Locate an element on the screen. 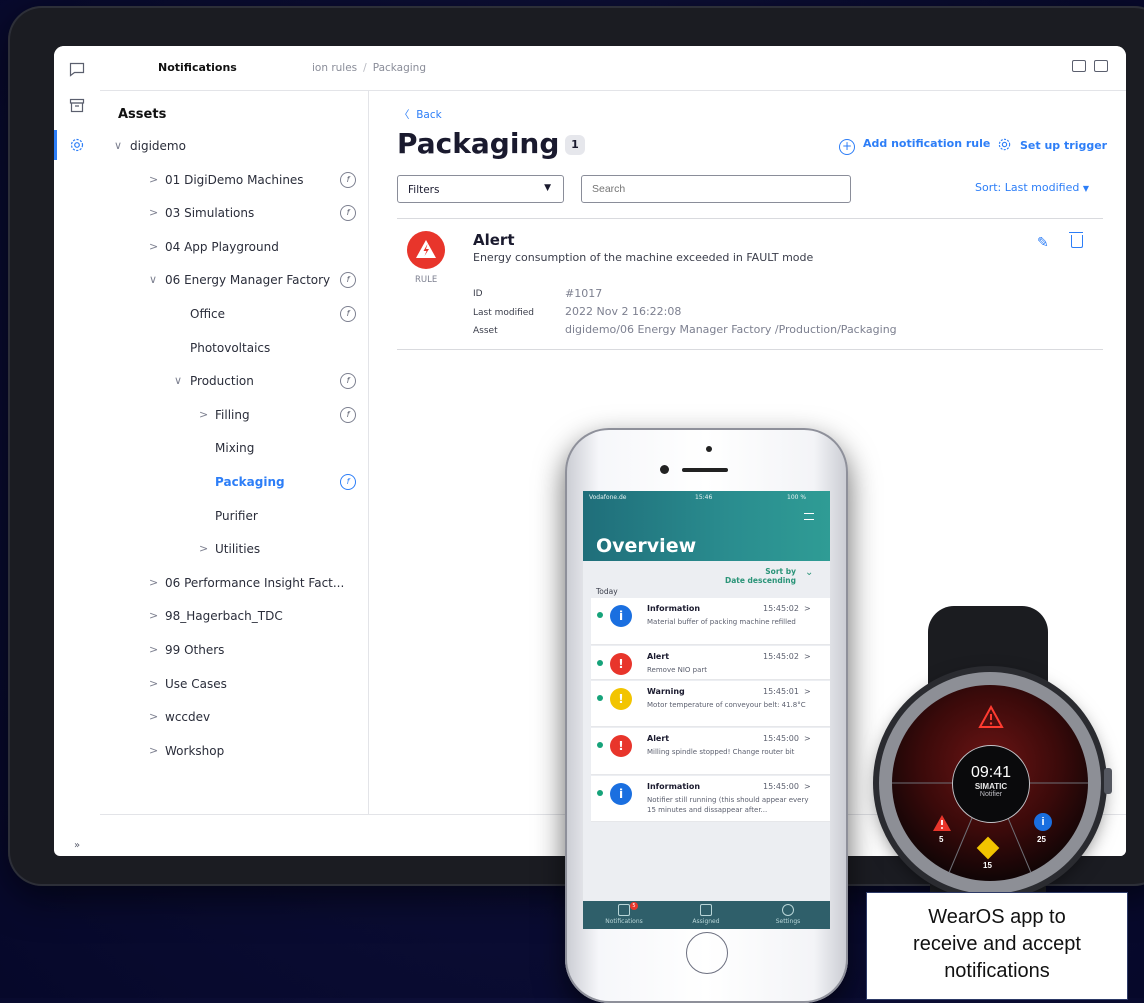 The width and height of the screenshot is (1144, 1003). battery-status: 100 % is located at coordinates (797, 497).